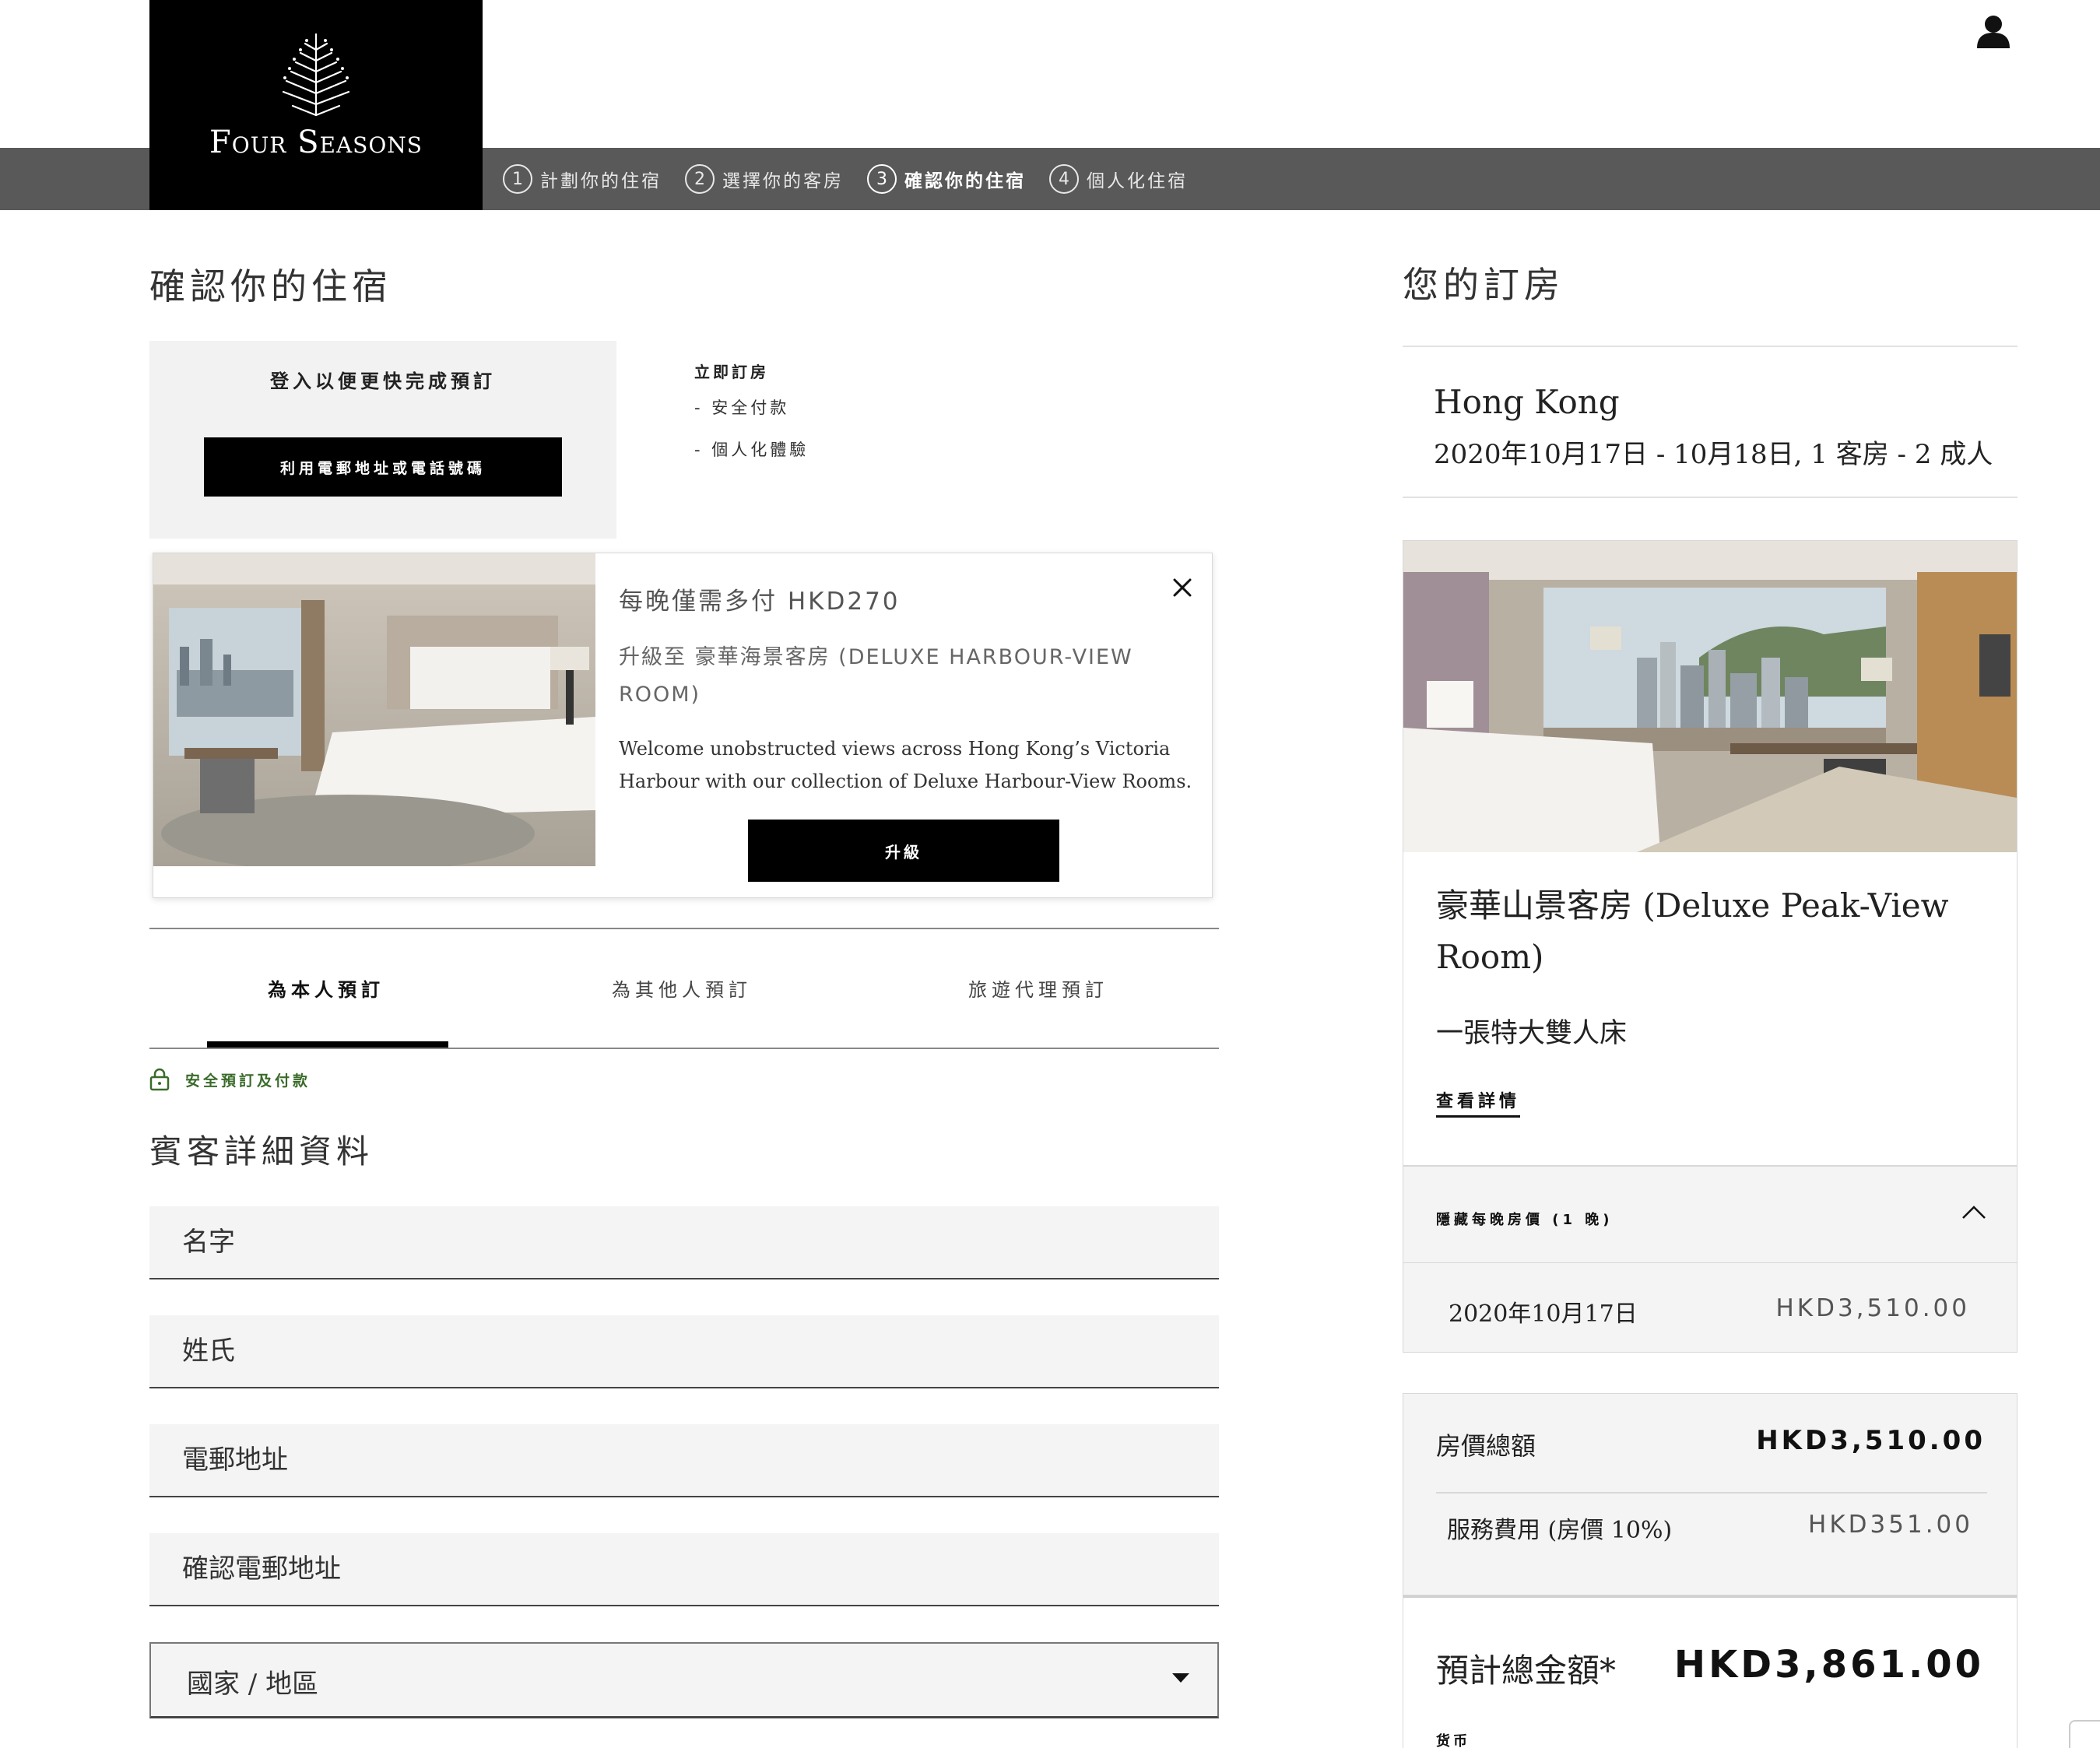 The height and width of the screenshot is (1748, 2100). What do you see at coordinates (751, 450) in the screenshot?
I see `benefit-personalized: - 個人化體驗` at bounding box center [751, 450].